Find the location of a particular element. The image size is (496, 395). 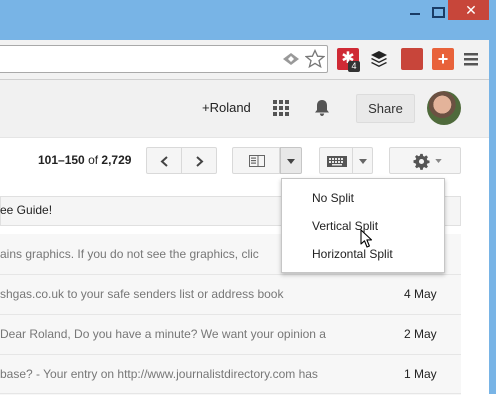

menu-item-horizontal-split: Horizontal Split is located at coordinates (352, 254).